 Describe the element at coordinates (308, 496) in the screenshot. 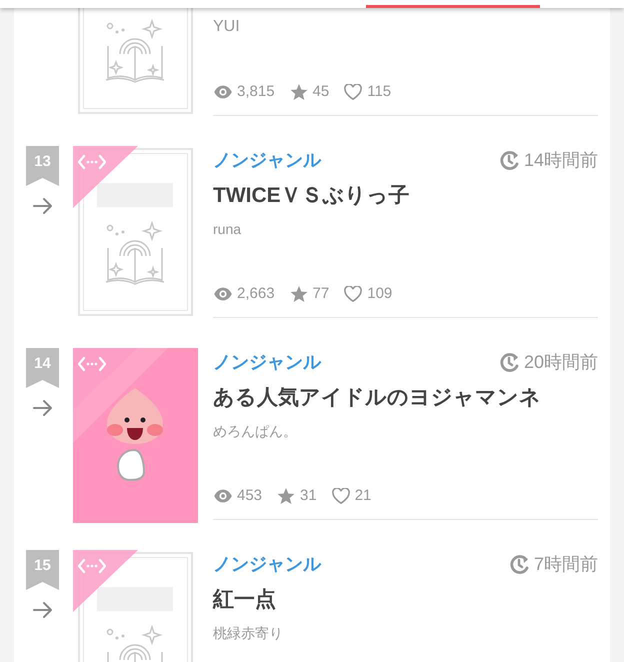

I see `stat-count: 31` at that location.